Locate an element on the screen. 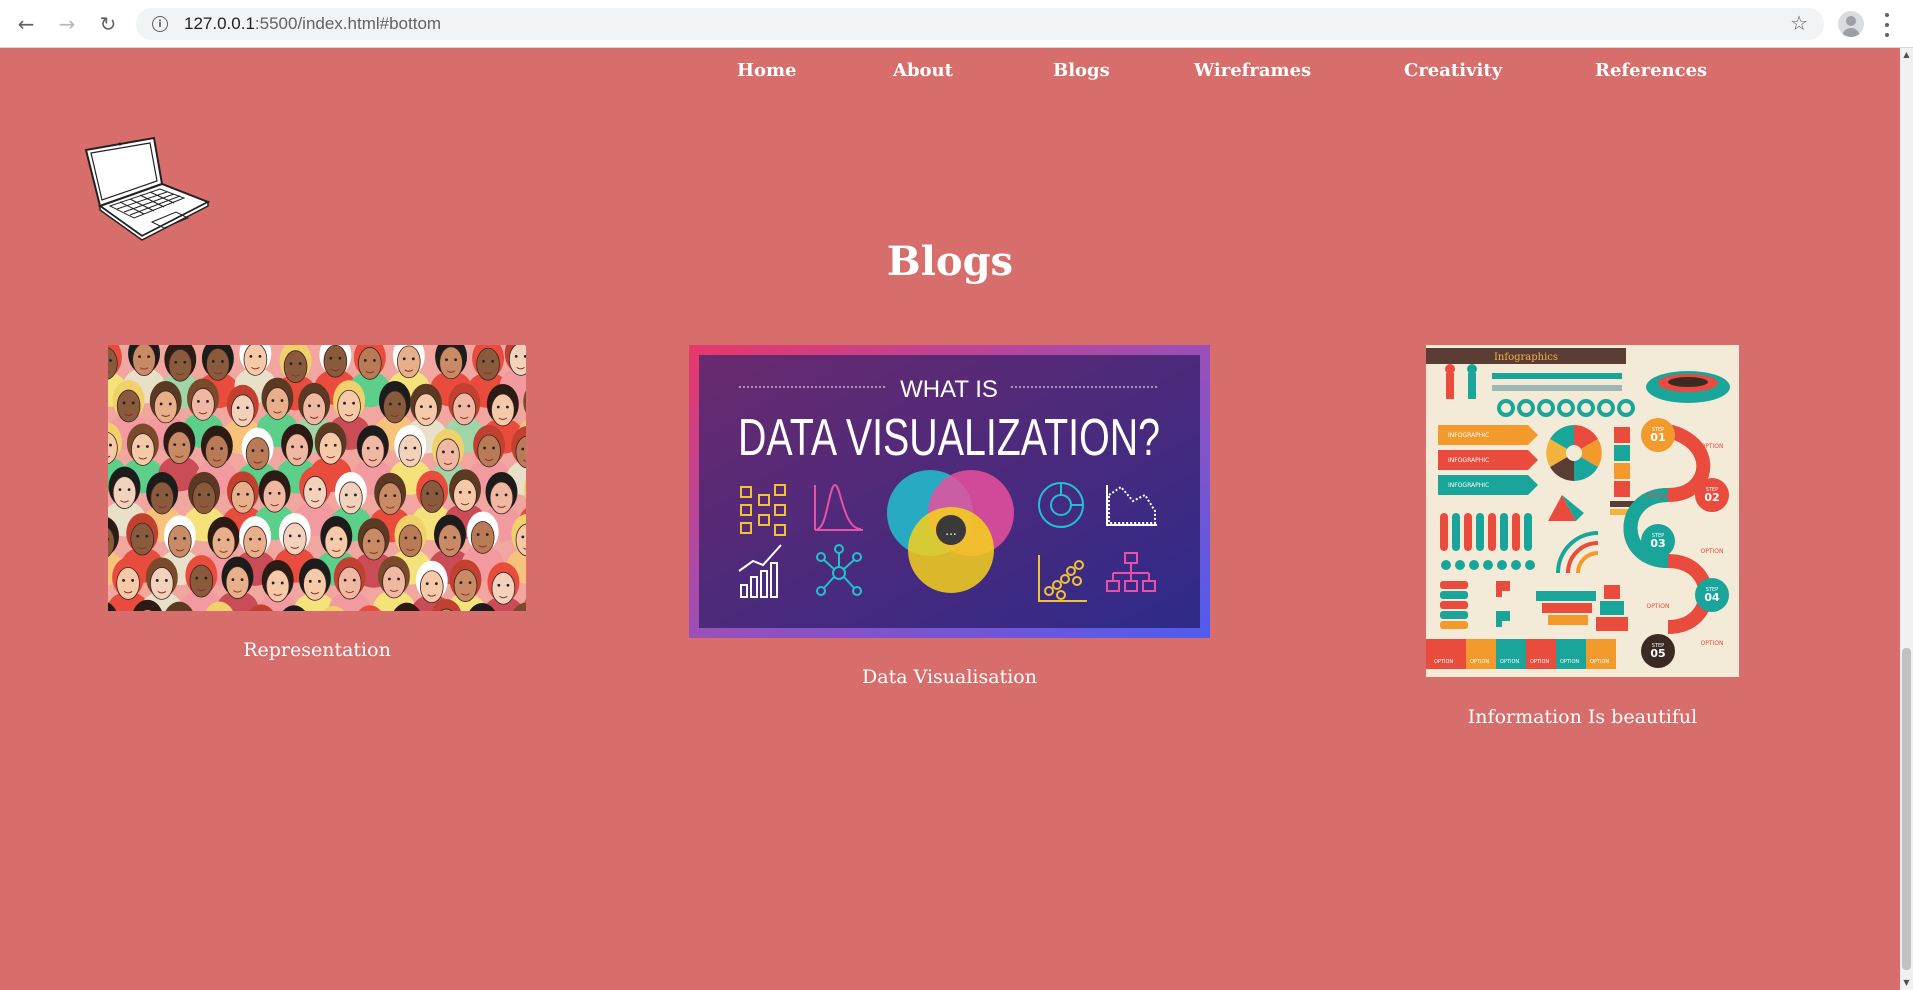  representation-blog-image is located at coordinates (317, 478).